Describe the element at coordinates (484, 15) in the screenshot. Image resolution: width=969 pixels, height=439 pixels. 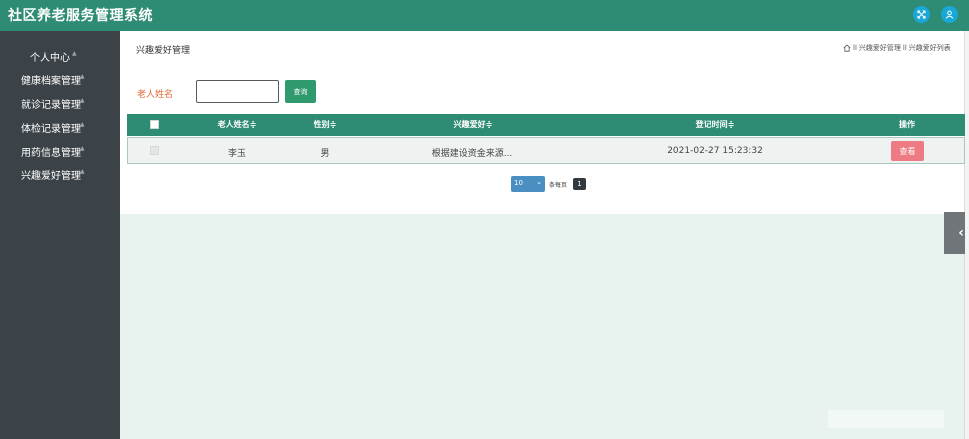
I see `top-bar: 社区养老服务管理系统` at that location.